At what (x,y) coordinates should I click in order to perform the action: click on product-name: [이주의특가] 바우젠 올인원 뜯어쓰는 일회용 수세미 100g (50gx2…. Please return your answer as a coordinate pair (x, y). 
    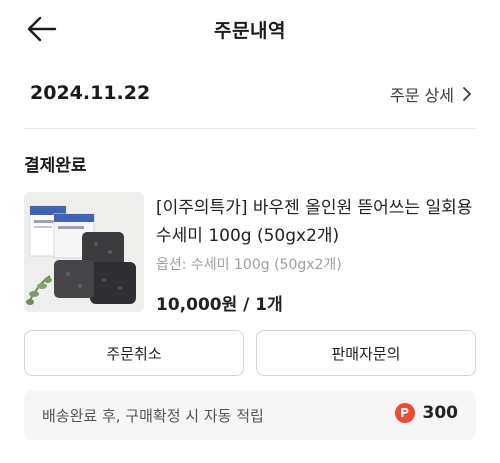
    Looking at the image, I should click on (318, 222).